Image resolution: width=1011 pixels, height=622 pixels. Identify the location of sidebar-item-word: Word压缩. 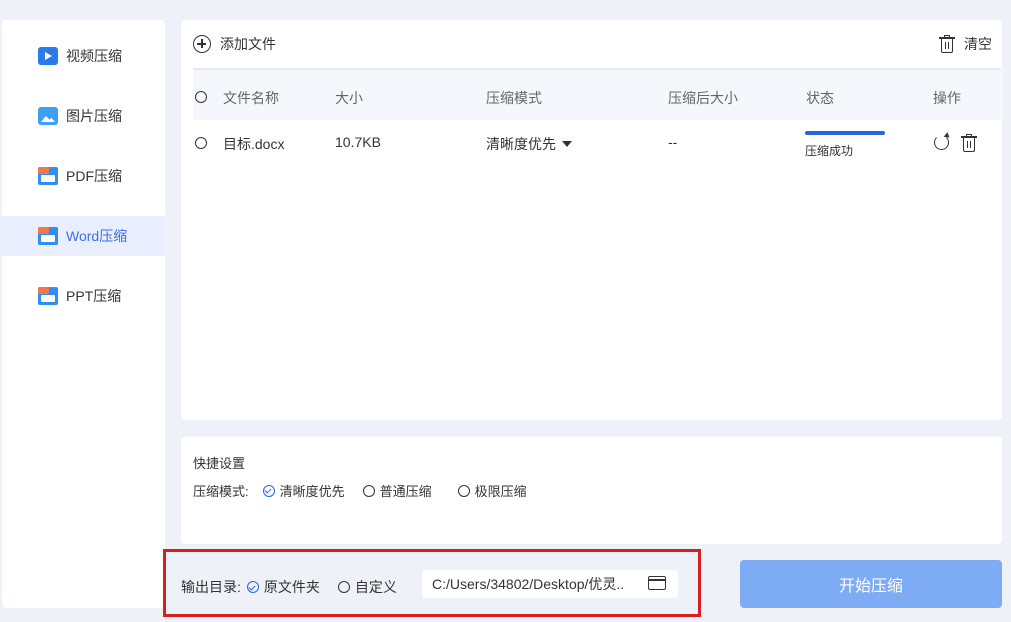
(83, 236).